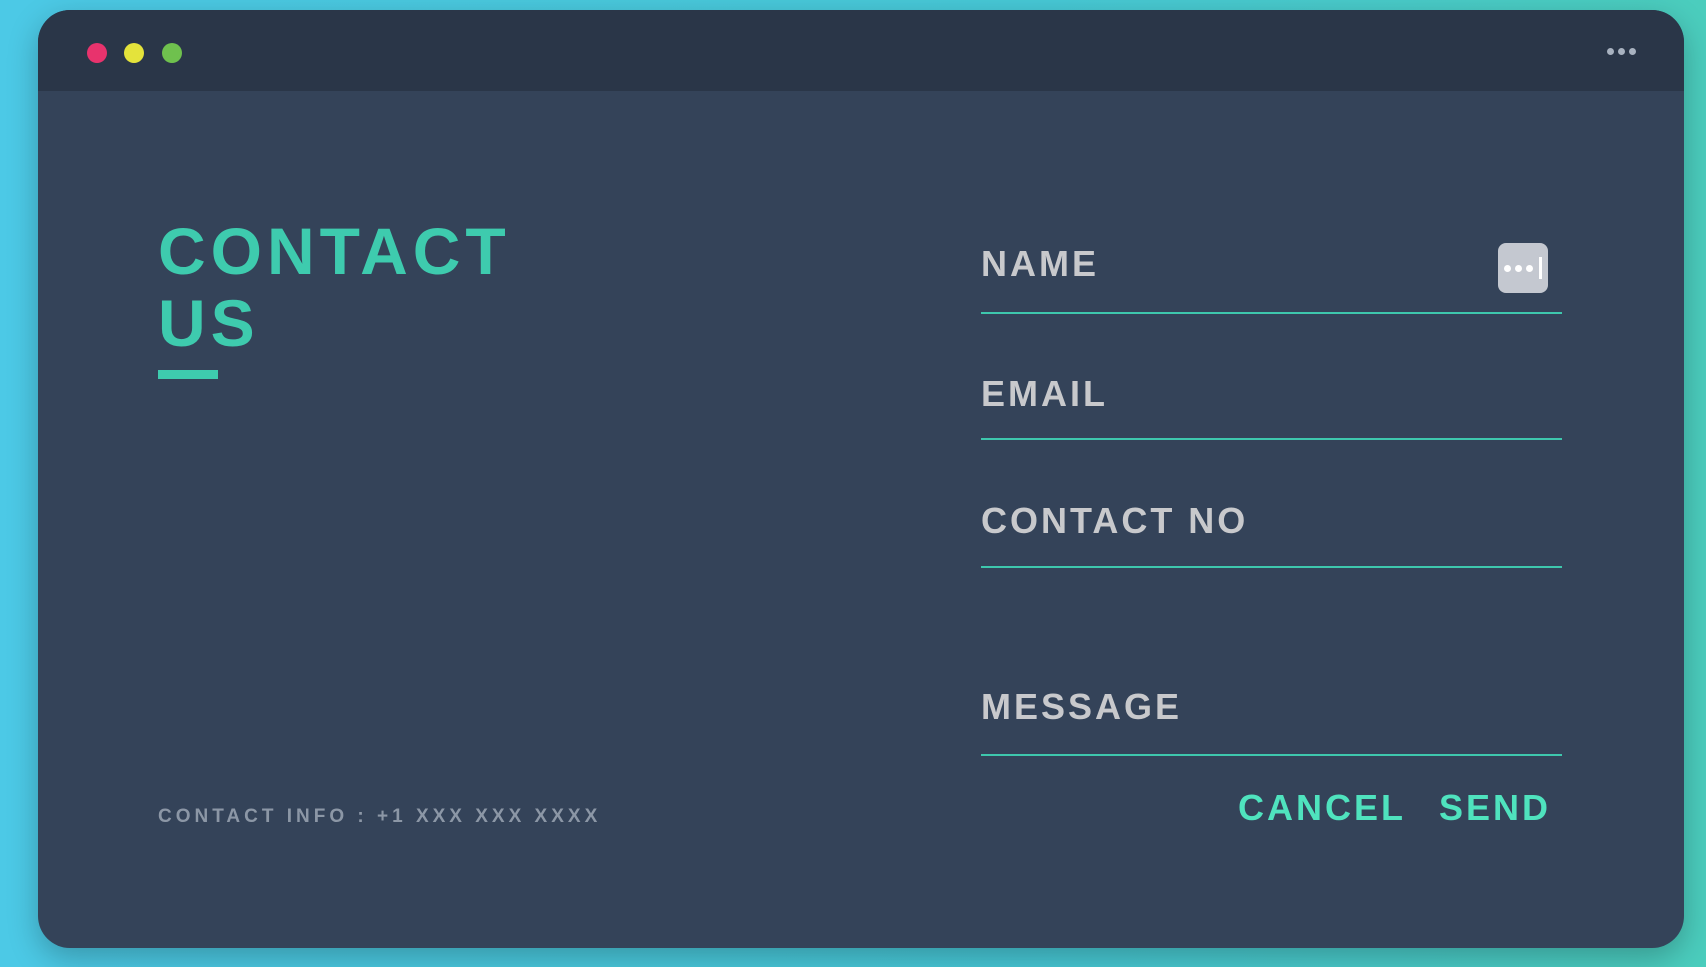 Image resolution: width=1706 pixels, height=967 pixels. Describe the element at coordinates (1271, 390) in the screenshot. I see `email-field: EMAIL` at that location.